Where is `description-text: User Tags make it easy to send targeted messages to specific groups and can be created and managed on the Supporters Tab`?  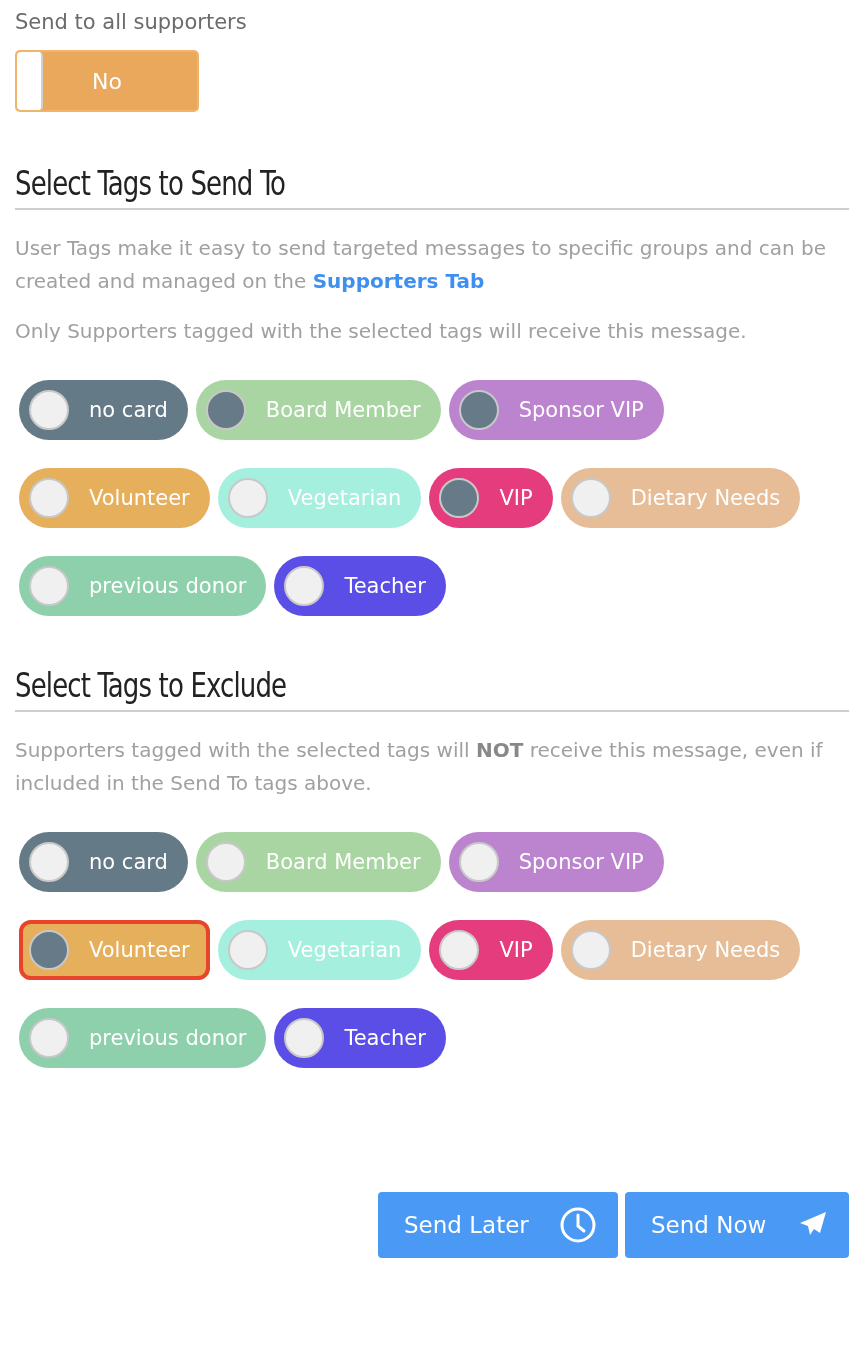 description-text: User Tags make it easy to send targeted messages to specific groups and can be created and managed on the Supporters Tab is located at coordinates (421, 265).